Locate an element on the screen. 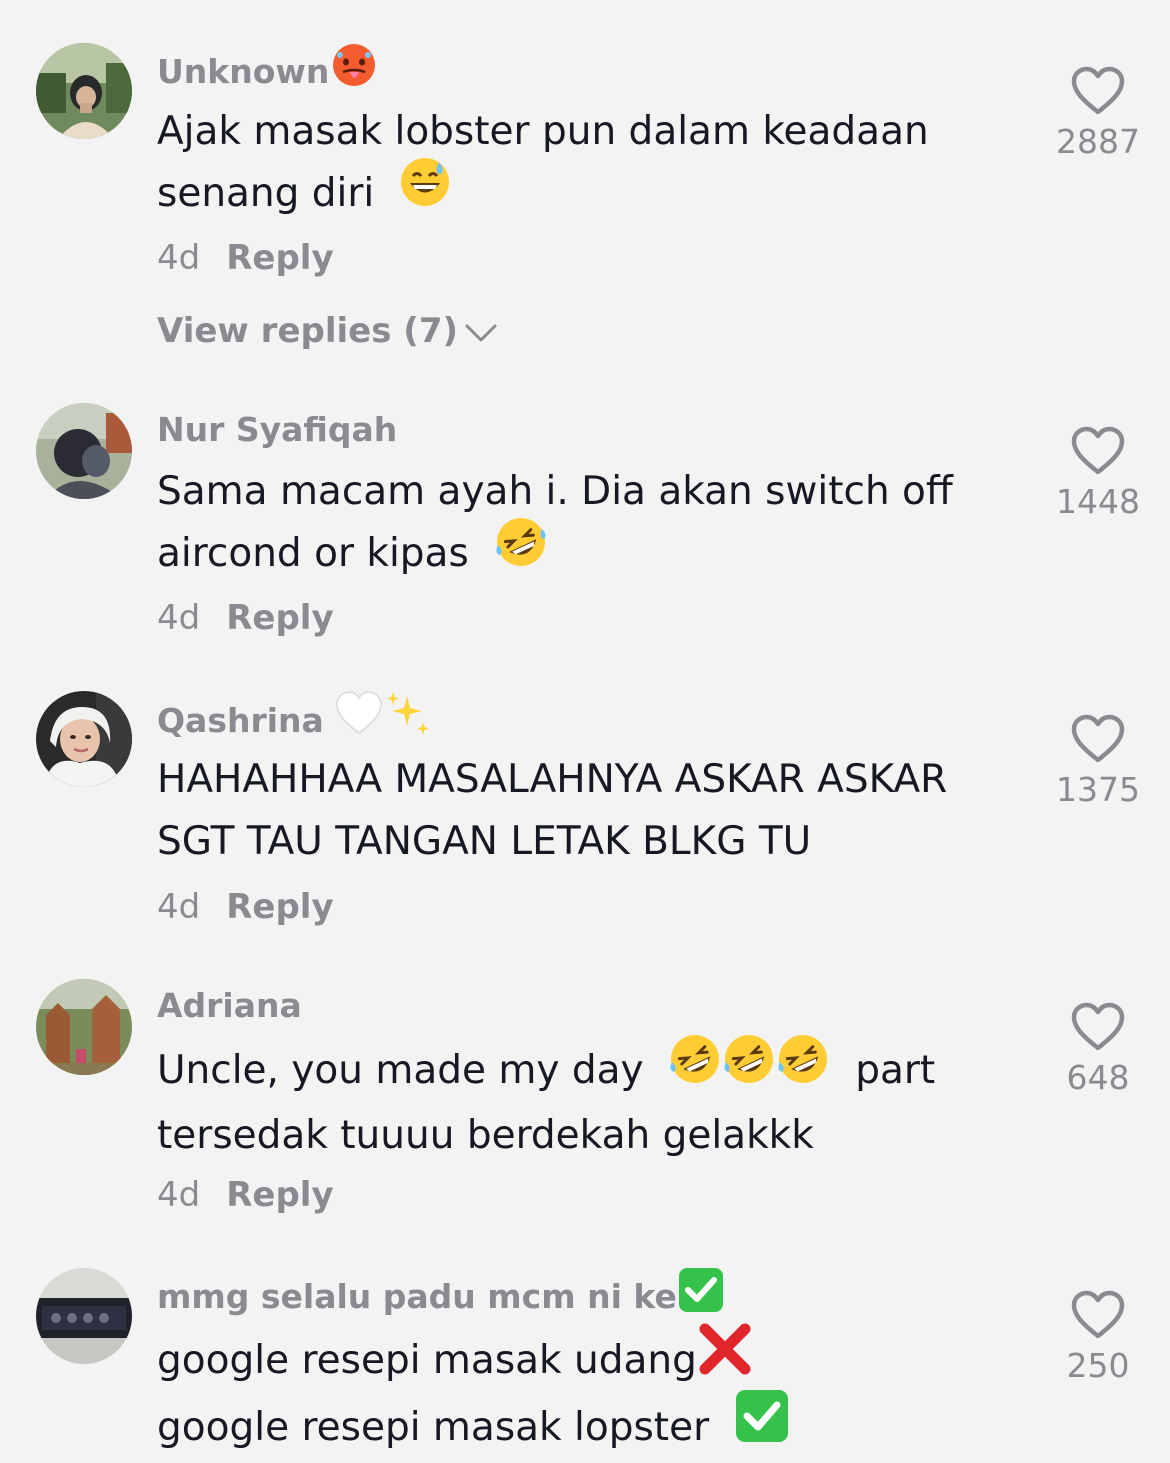  white-heart-sparkles-icon is located at coordinates (383, 718).